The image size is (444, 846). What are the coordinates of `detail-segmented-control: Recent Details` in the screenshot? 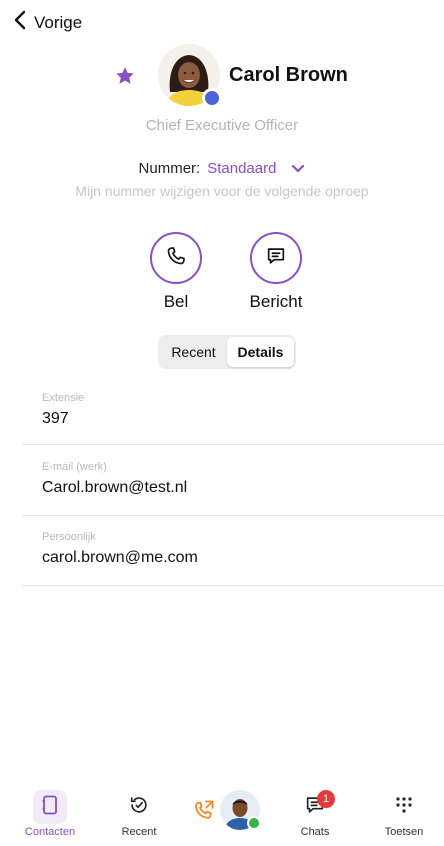 It's located at (227, 352).